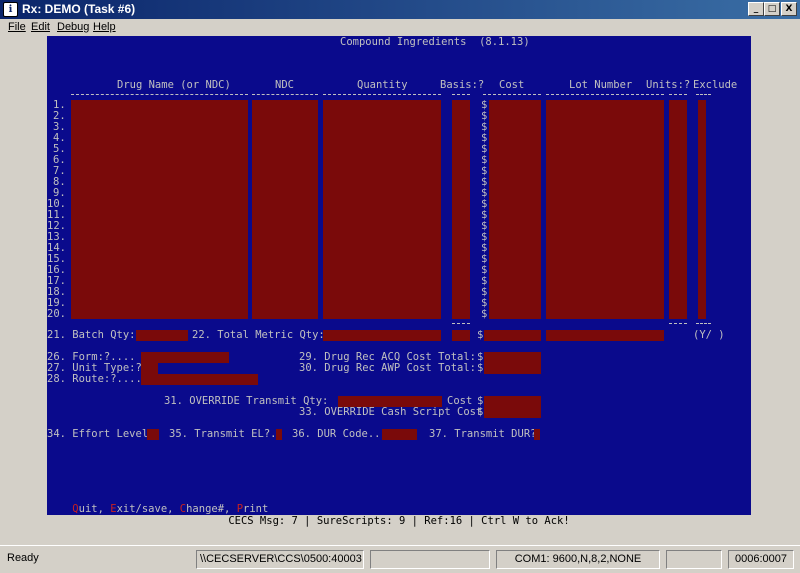 The width and height of the screenshot is (800, 573). Describe the element at coordinates (480, 335) in the screenshot. I see `total-cost-currency: $` at that location.